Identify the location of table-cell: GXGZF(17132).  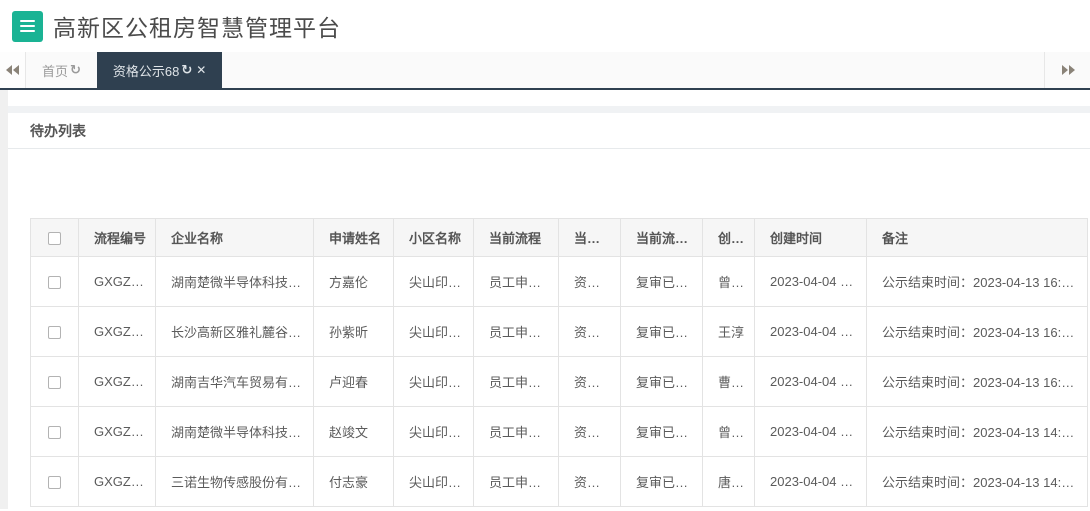
(117, 381).